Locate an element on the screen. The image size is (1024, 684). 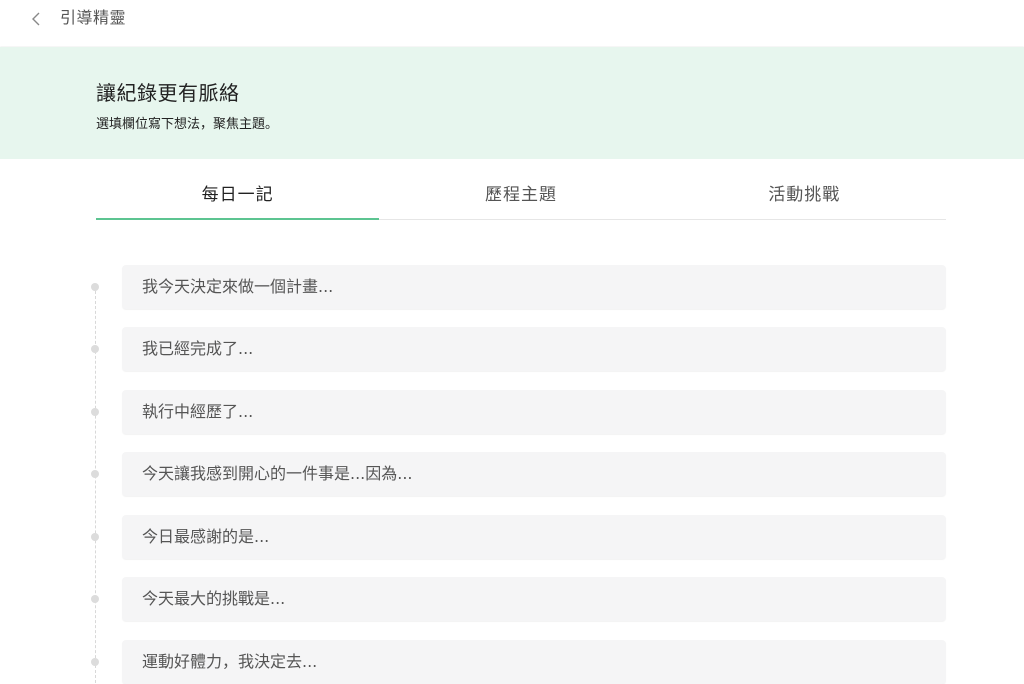
tab-bar: 每日一記 歷程主題 活動挑戰 is located at coordinates (521, 196).